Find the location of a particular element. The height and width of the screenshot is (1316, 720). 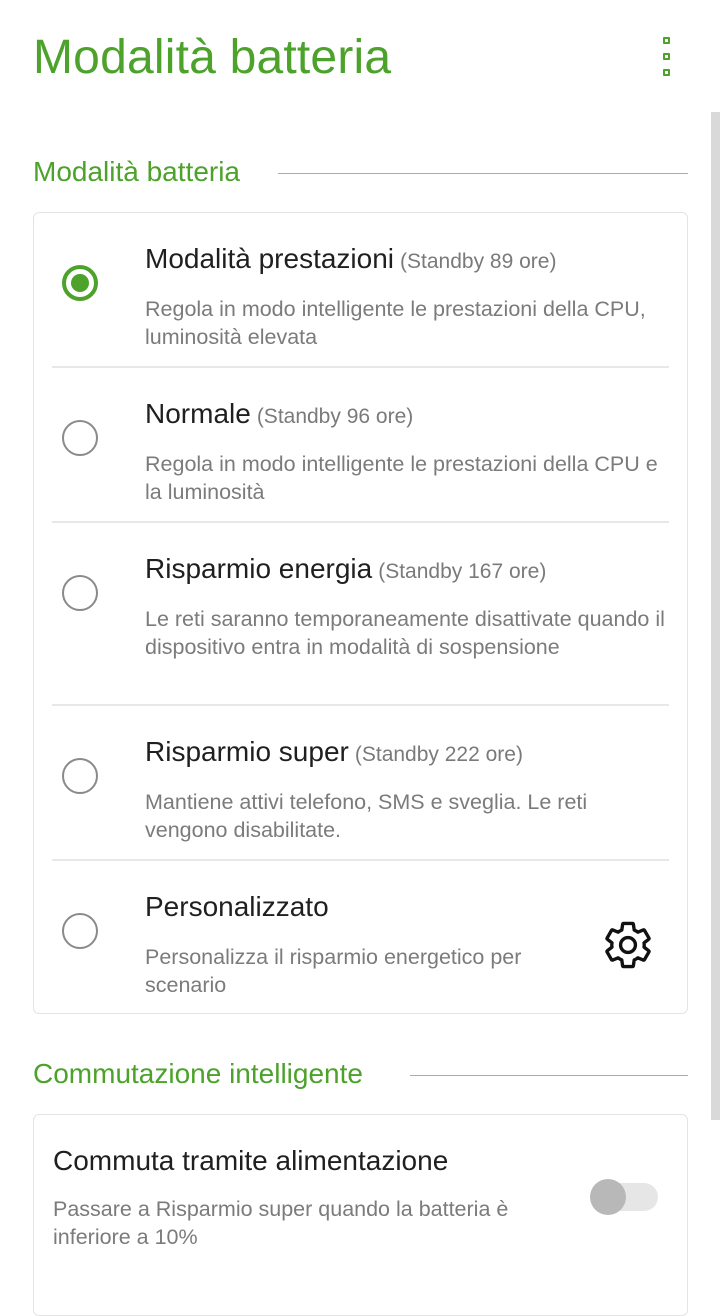

standby-label: (Standby 167 ore) is located at coordinates (462, 571).